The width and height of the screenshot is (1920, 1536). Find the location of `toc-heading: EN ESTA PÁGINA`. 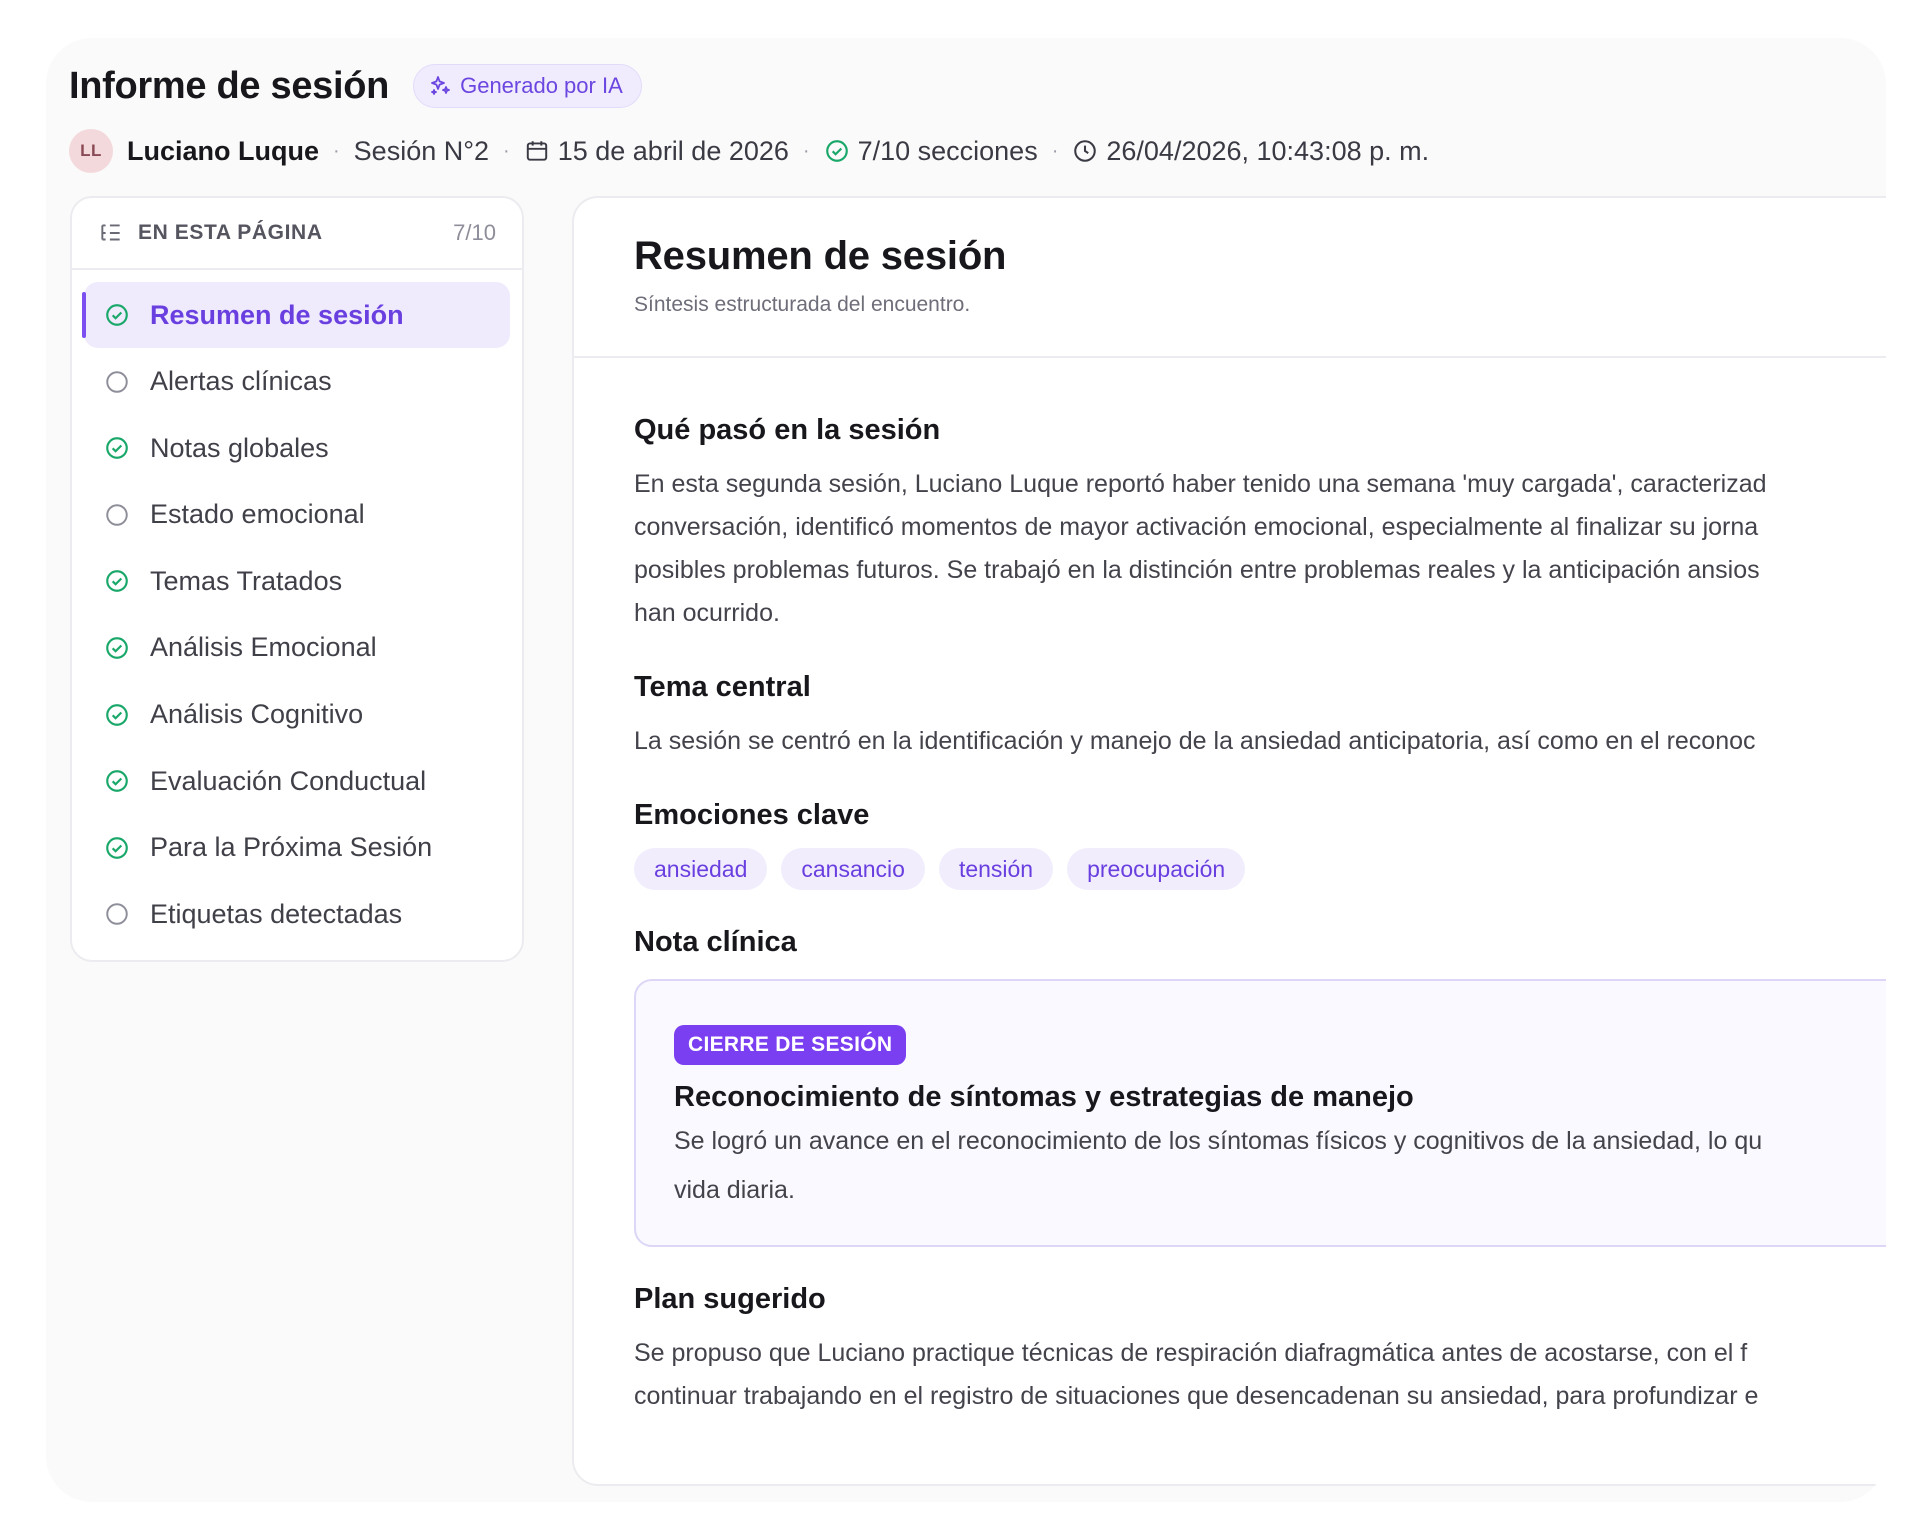

toc-heading: EN ESTA PÁGINA is located at coordinates (230, 232).